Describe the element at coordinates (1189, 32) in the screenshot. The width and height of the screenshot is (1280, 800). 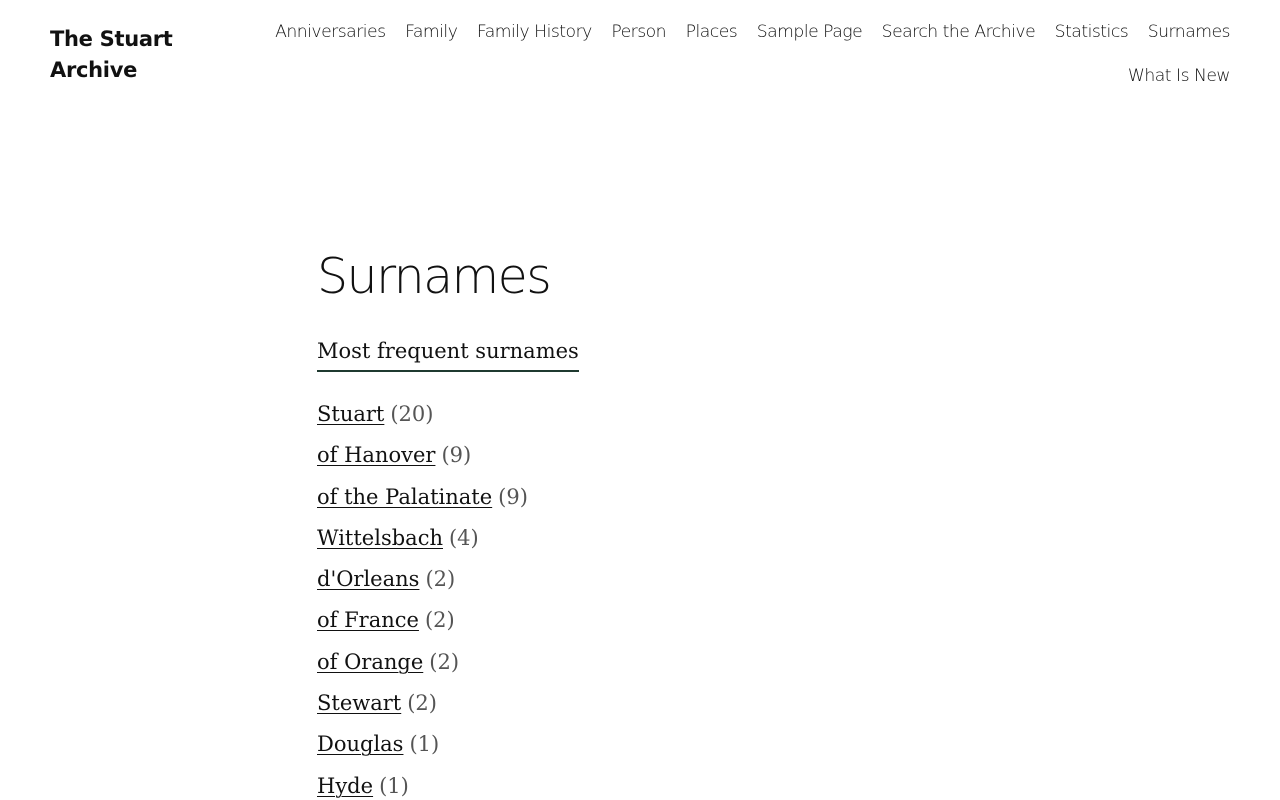
I see `nav-link-surnames: Surnames` at that location.